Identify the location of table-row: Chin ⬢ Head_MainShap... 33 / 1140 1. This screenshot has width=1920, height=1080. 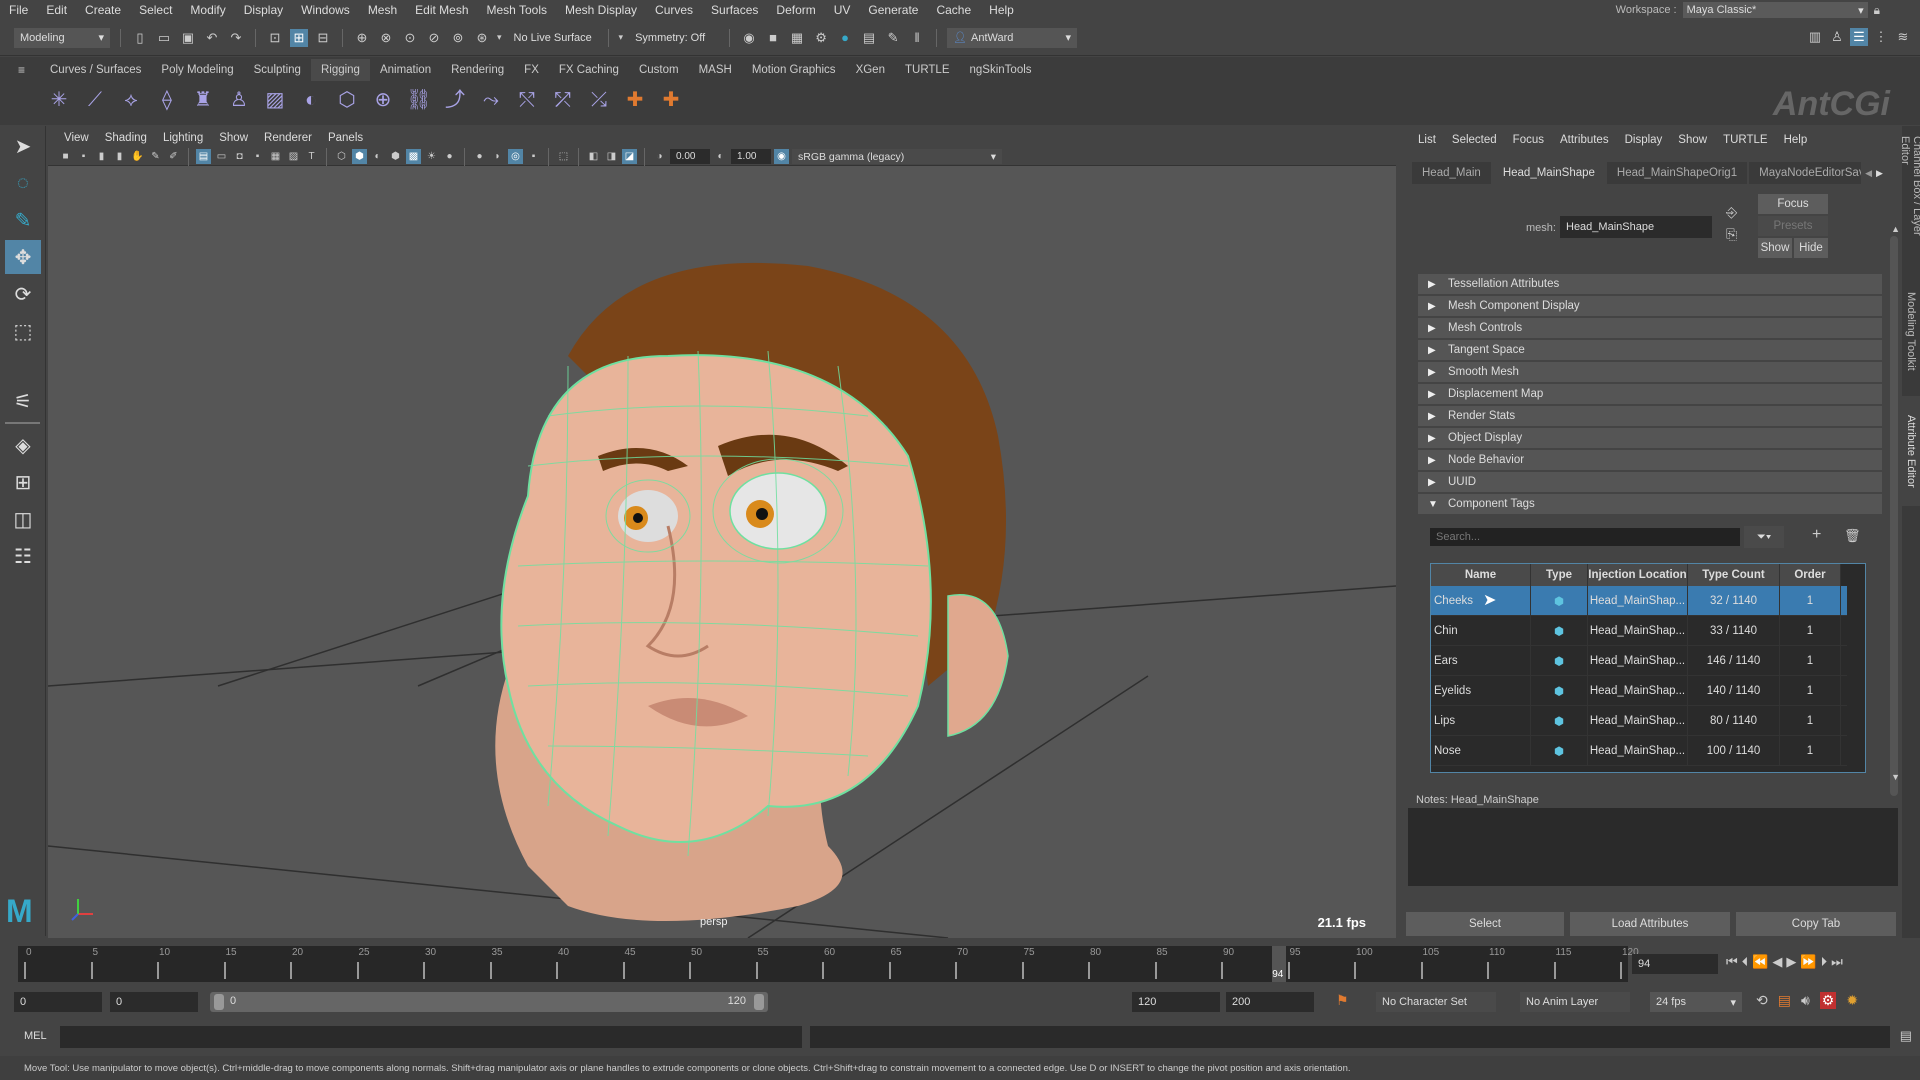
(1639, 631).